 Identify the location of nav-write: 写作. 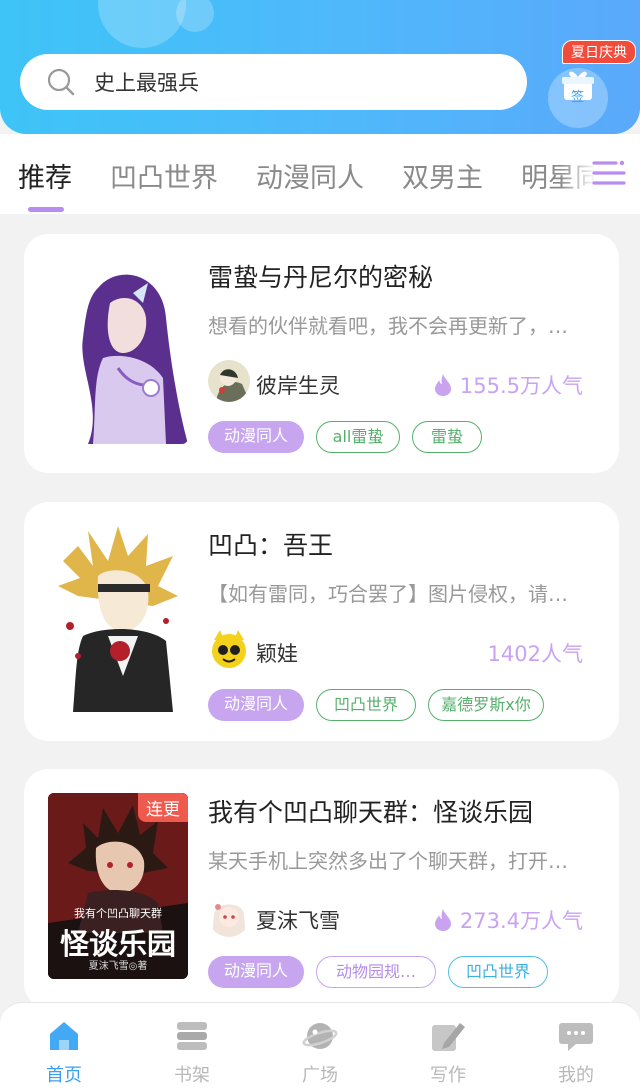
(448, 1045).